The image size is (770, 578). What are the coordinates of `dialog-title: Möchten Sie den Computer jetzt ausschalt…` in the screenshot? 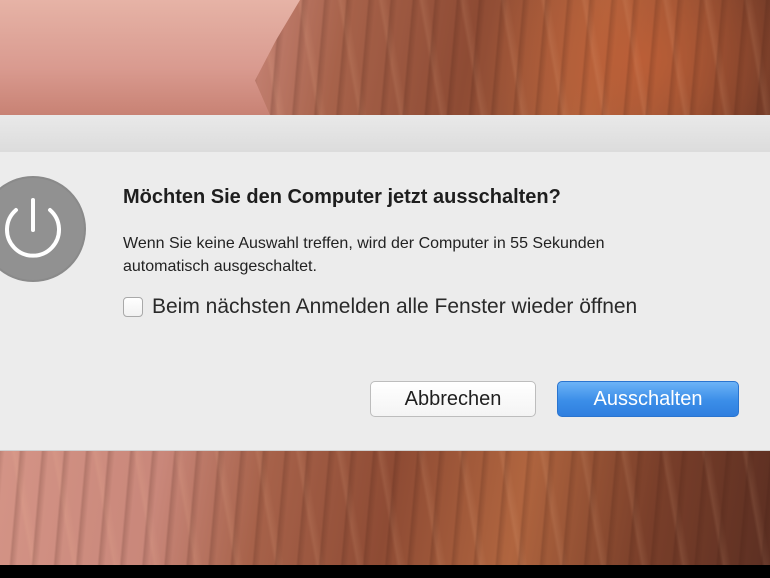 It's located at (342, 197).